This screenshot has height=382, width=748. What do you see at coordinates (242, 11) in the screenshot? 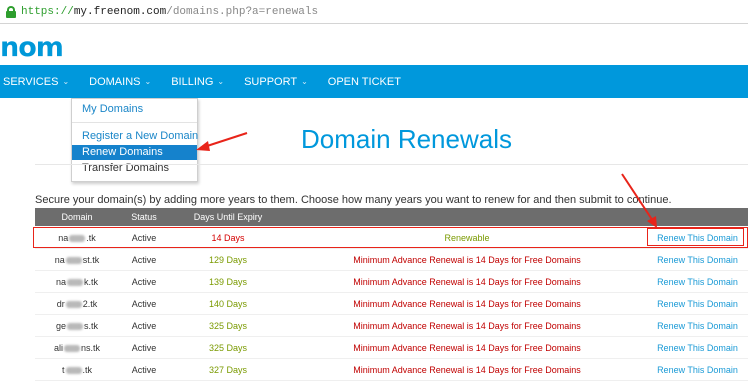
I see `url-path: /domains.php?a=renewals` at bounding box center [242, 11].